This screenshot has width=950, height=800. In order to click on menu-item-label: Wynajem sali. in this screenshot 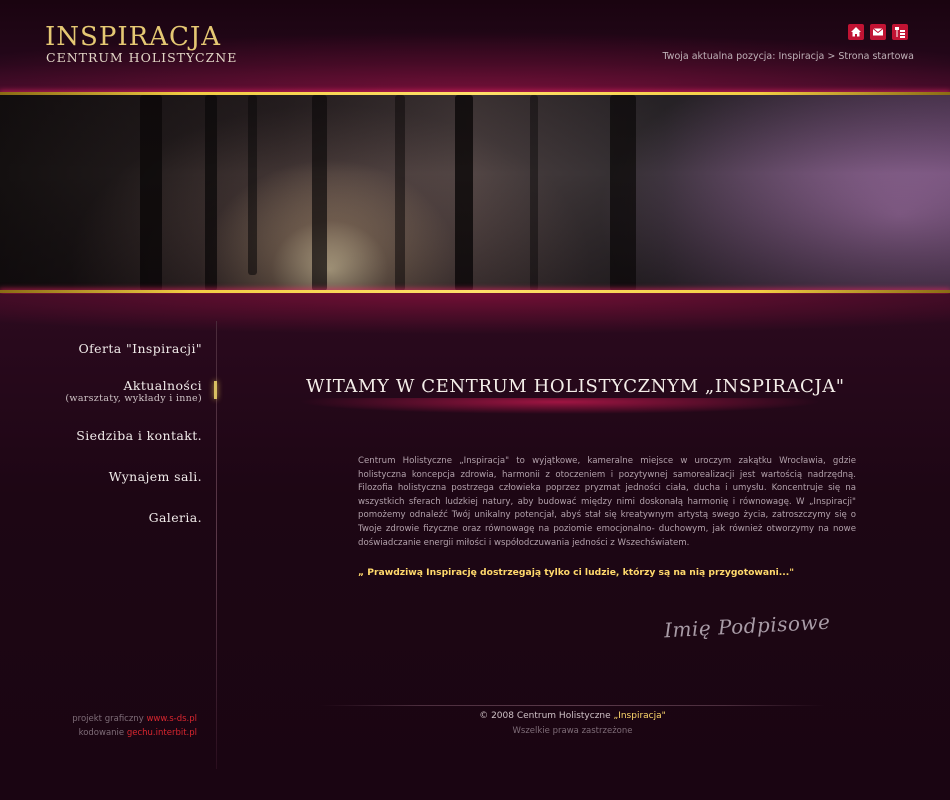, I will do `click(155, 476)`.